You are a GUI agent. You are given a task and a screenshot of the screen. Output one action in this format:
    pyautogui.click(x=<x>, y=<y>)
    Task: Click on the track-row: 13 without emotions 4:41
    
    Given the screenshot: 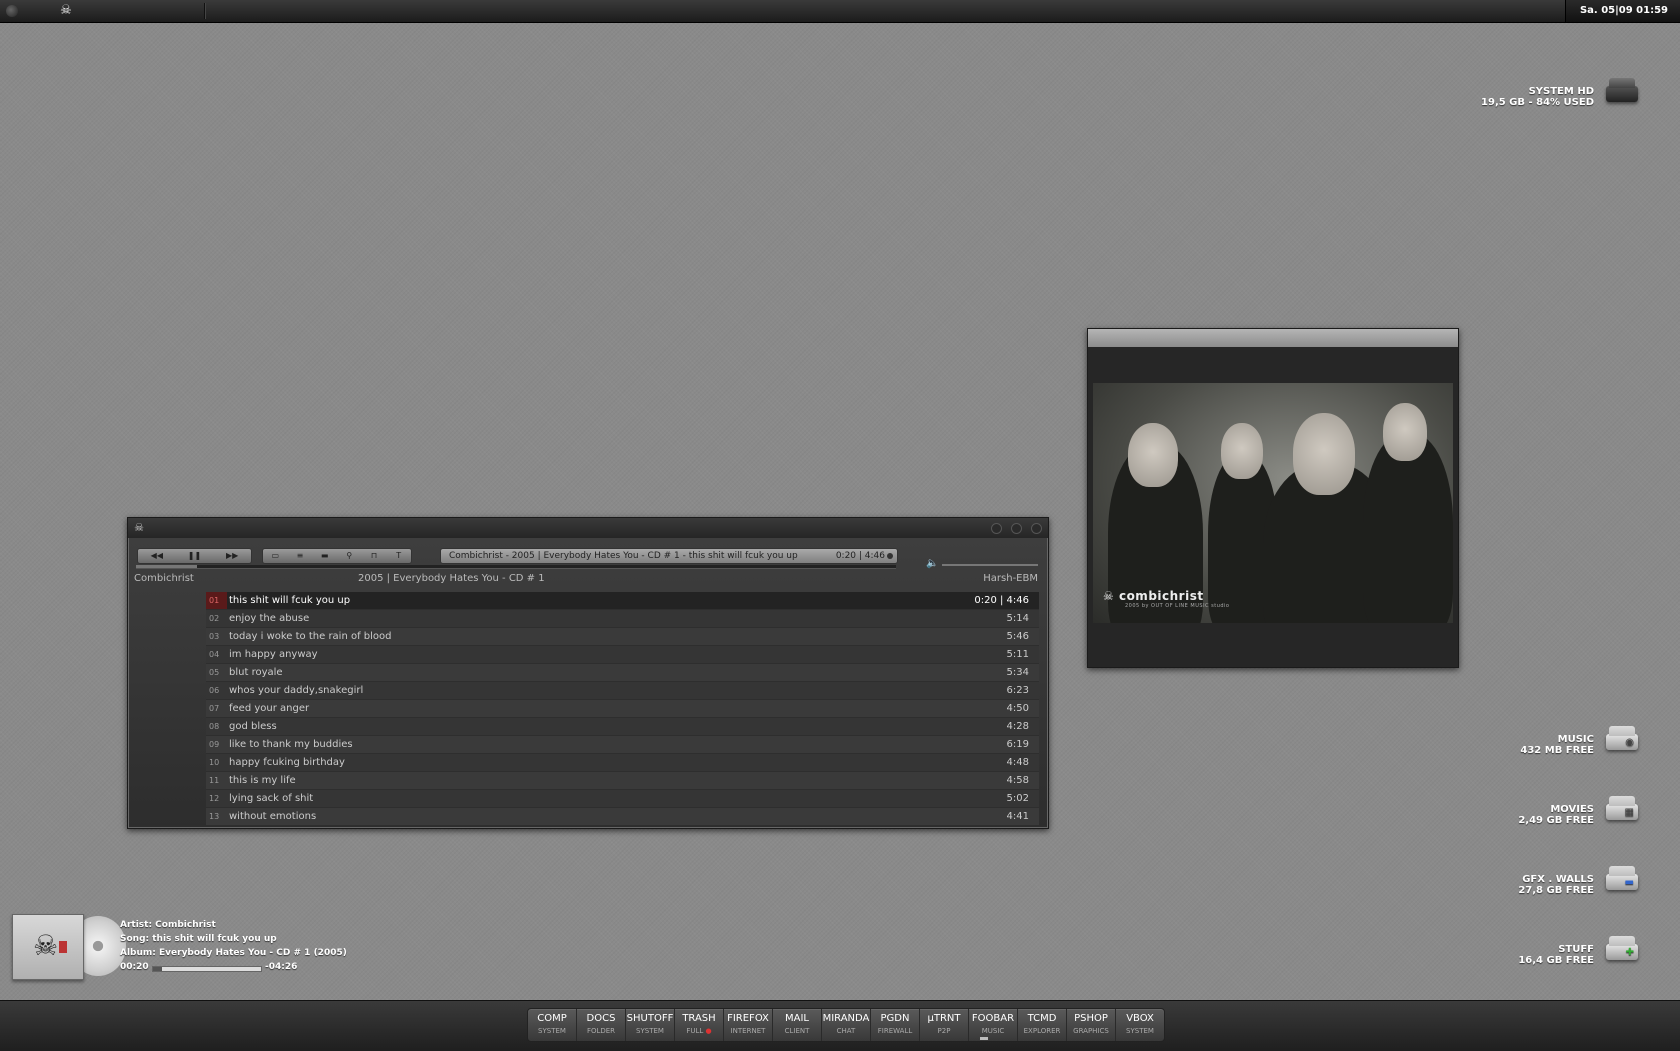 What is the action you would take?
    pyautogui.click(x=622, y=817)
    